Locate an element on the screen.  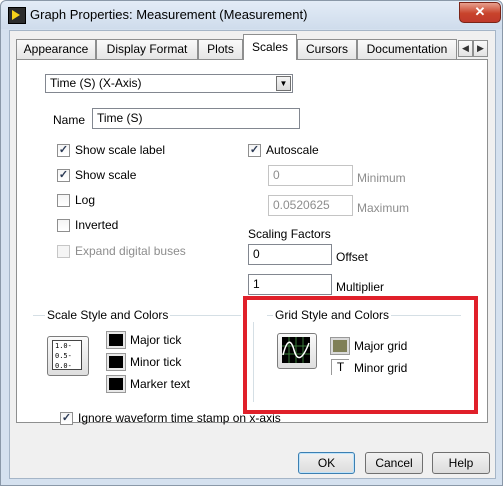
offset-field: 0 is located at coordinates (290, 254).